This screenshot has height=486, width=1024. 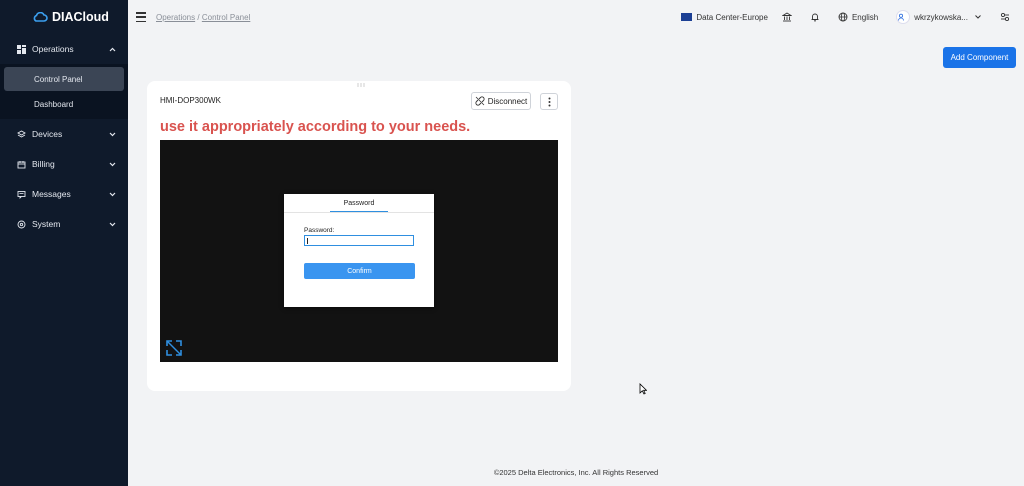 I want to click on fullscreen-icon, so click(x=174, y=348).